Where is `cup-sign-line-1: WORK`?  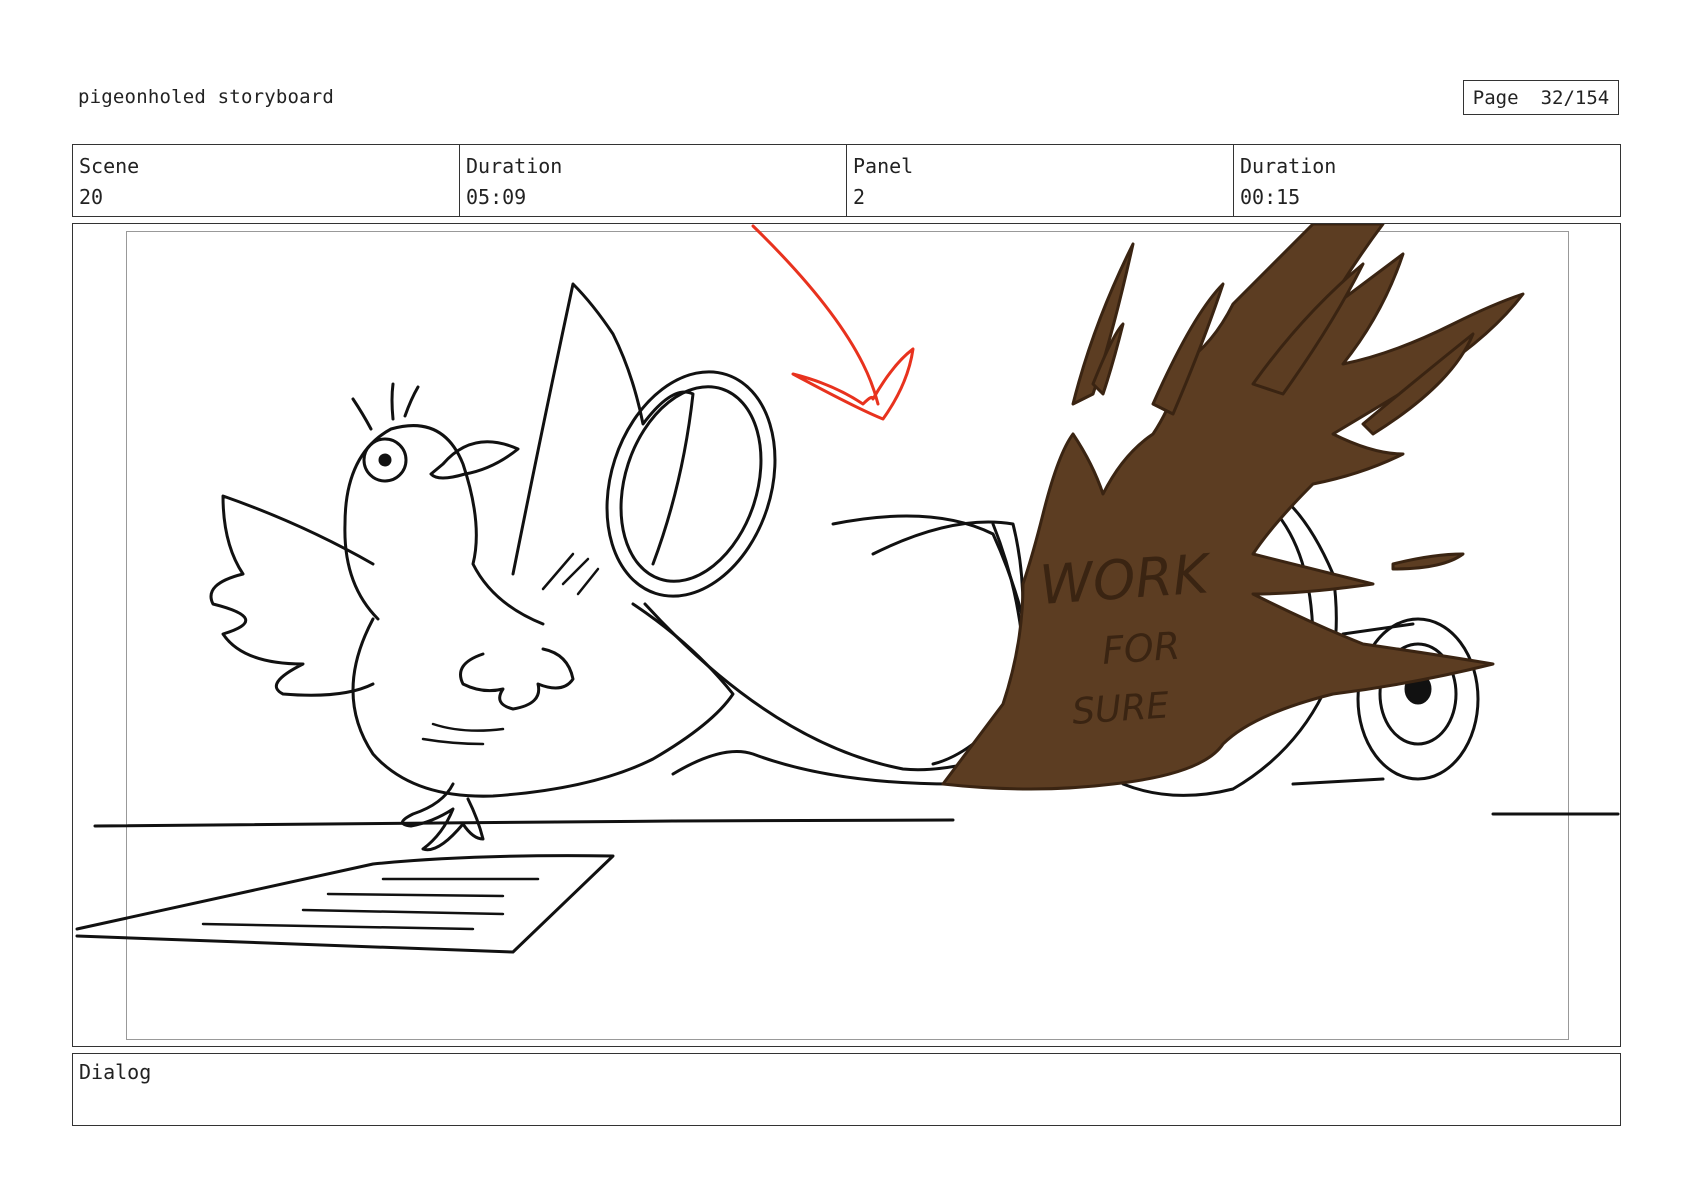 cup-sign-line-1: WORK is located at coordinates (1126, 579).